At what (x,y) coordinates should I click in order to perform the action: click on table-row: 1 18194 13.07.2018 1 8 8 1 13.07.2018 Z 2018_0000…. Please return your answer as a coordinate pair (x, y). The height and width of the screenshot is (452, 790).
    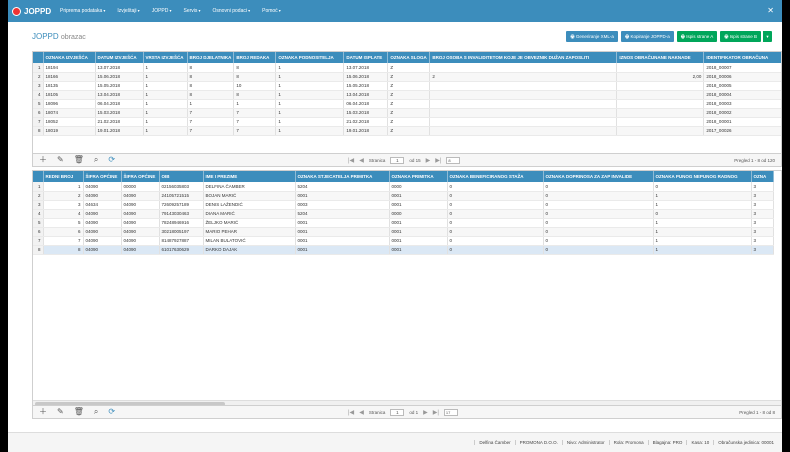
    Looking at the image, I should click on (407, 68).